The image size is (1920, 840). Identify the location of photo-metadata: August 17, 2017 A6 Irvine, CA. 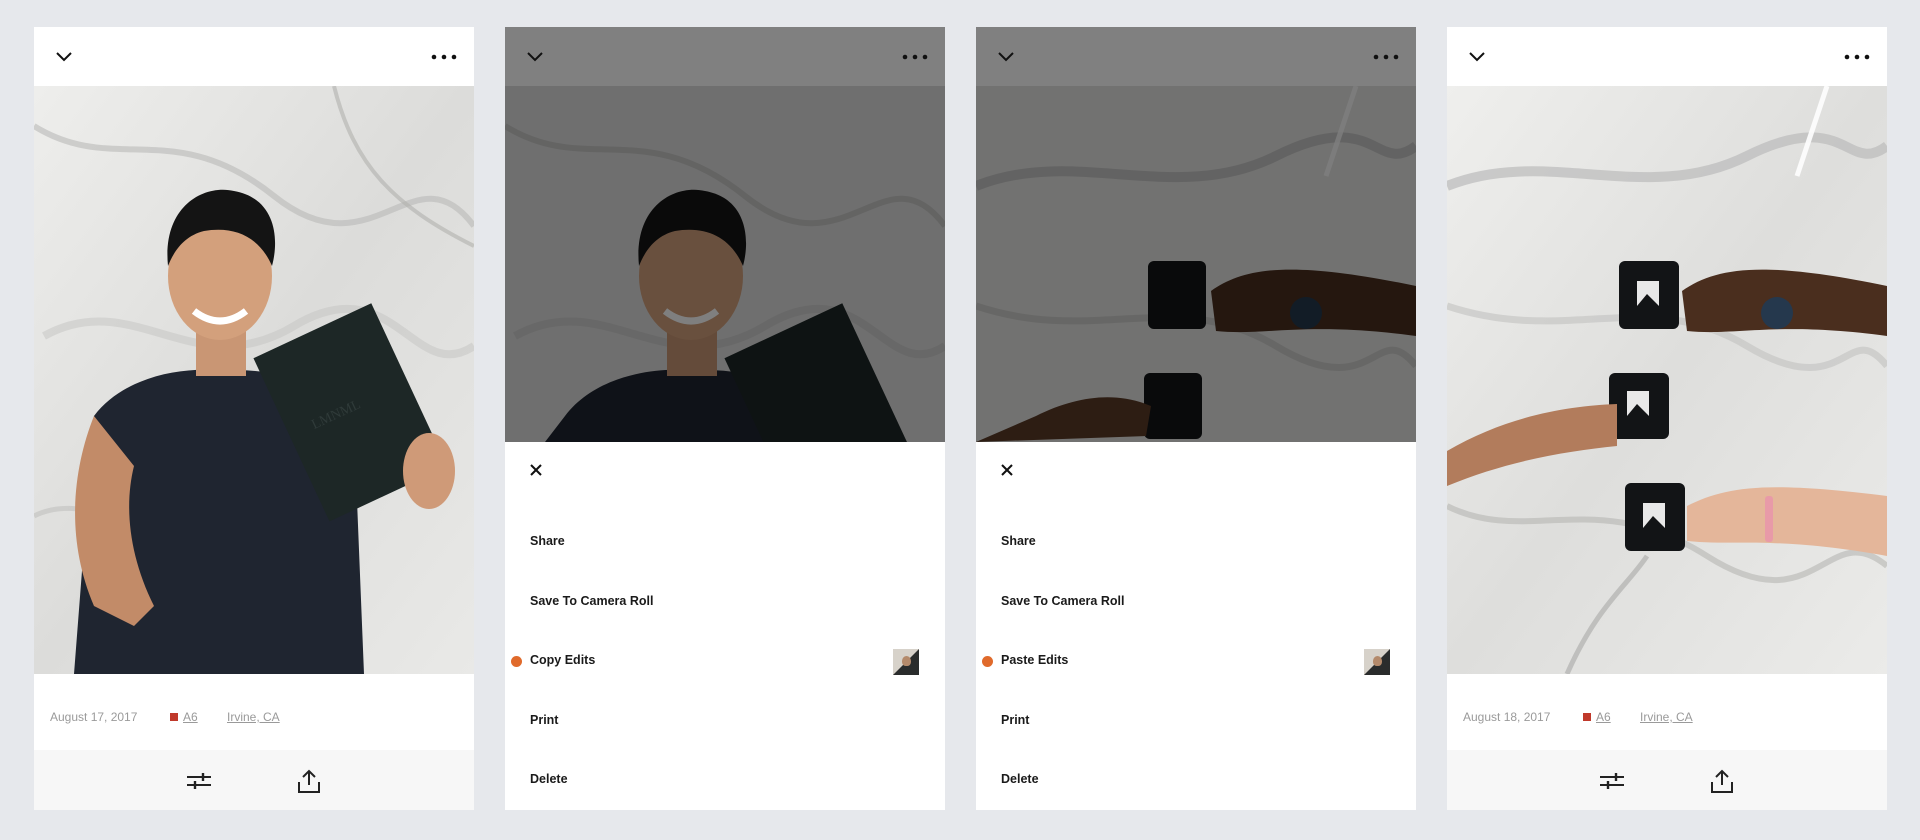
(254, 712).